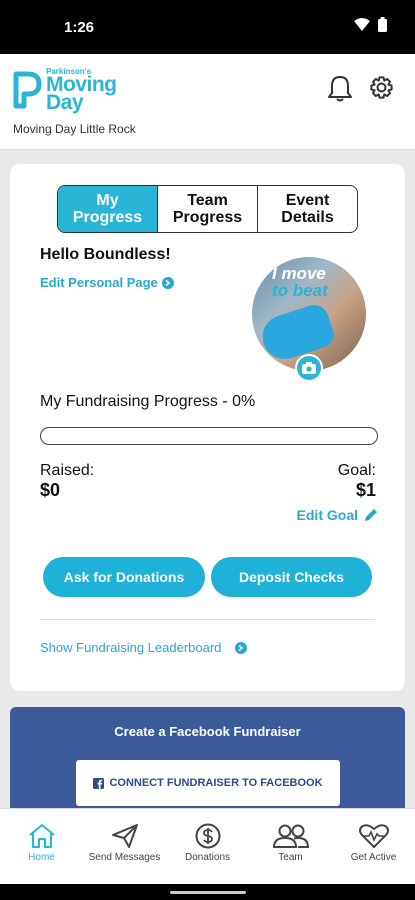  Describe the element at coordinates (207, 836) in the screenshot. I see `dollar-circle-icon` at that location.